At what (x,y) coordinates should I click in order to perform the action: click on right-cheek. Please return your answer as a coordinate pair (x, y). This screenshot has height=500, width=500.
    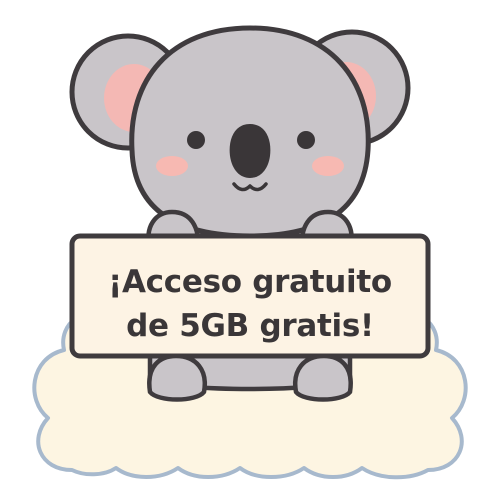
    Looking at the image, I should click on (328, 166).